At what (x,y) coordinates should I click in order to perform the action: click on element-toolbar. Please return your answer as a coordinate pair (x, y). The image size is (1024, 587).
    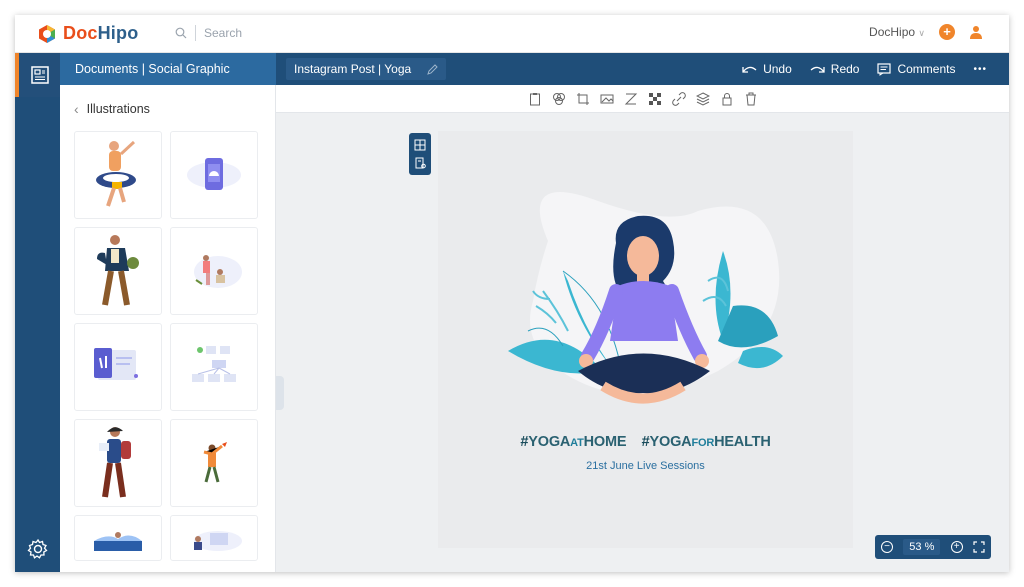
    Looking at the image, I should click on (642, 99).